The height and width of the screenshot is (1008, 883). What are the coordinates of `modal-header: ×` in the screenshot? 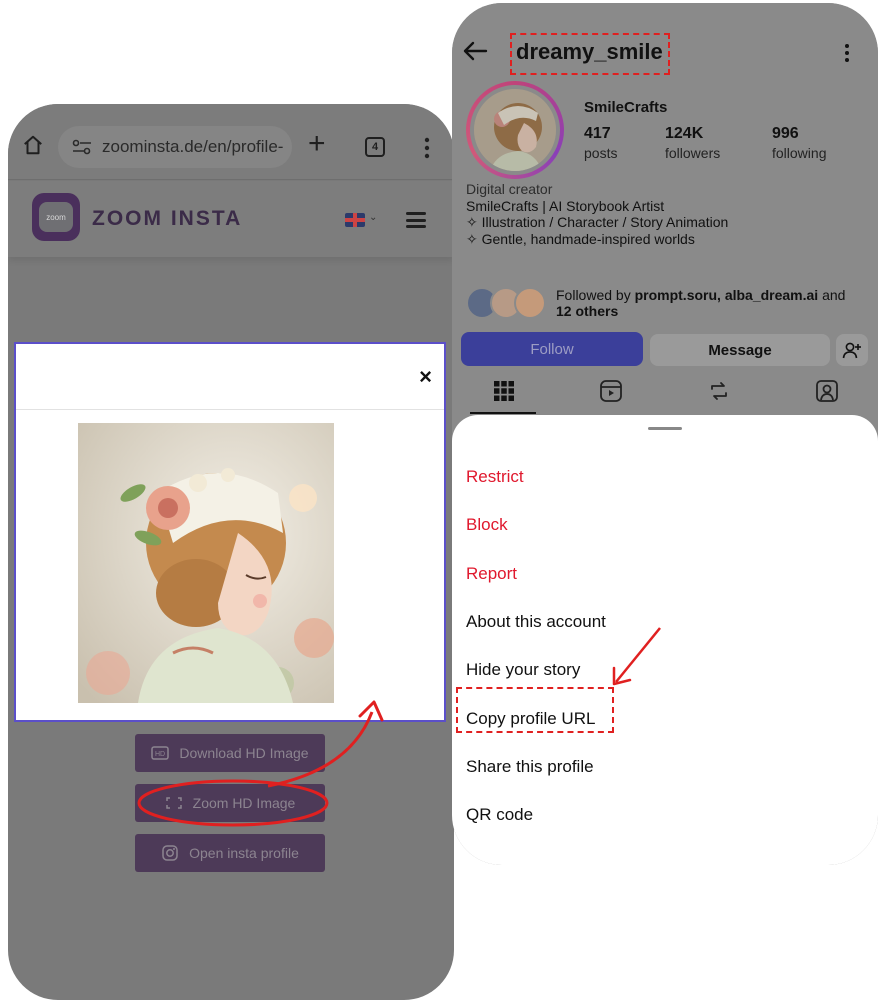 It's located at (230, 377).